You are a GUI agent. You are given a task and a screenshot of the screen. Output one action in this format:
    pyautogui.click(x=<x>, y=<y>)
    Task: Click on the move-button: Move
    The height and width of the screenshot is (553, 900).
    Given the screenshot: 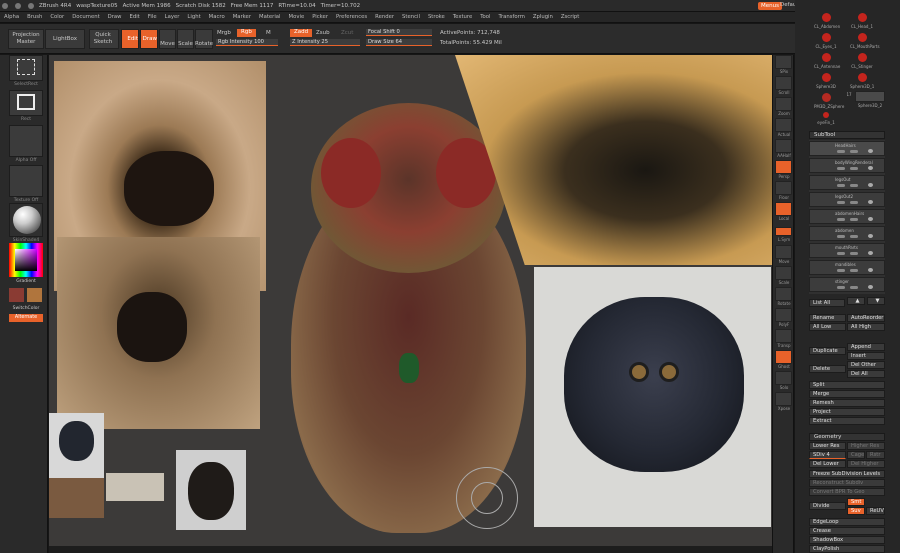 What is the action you would take?
    pyautogui.click(x=167, y=39)
    